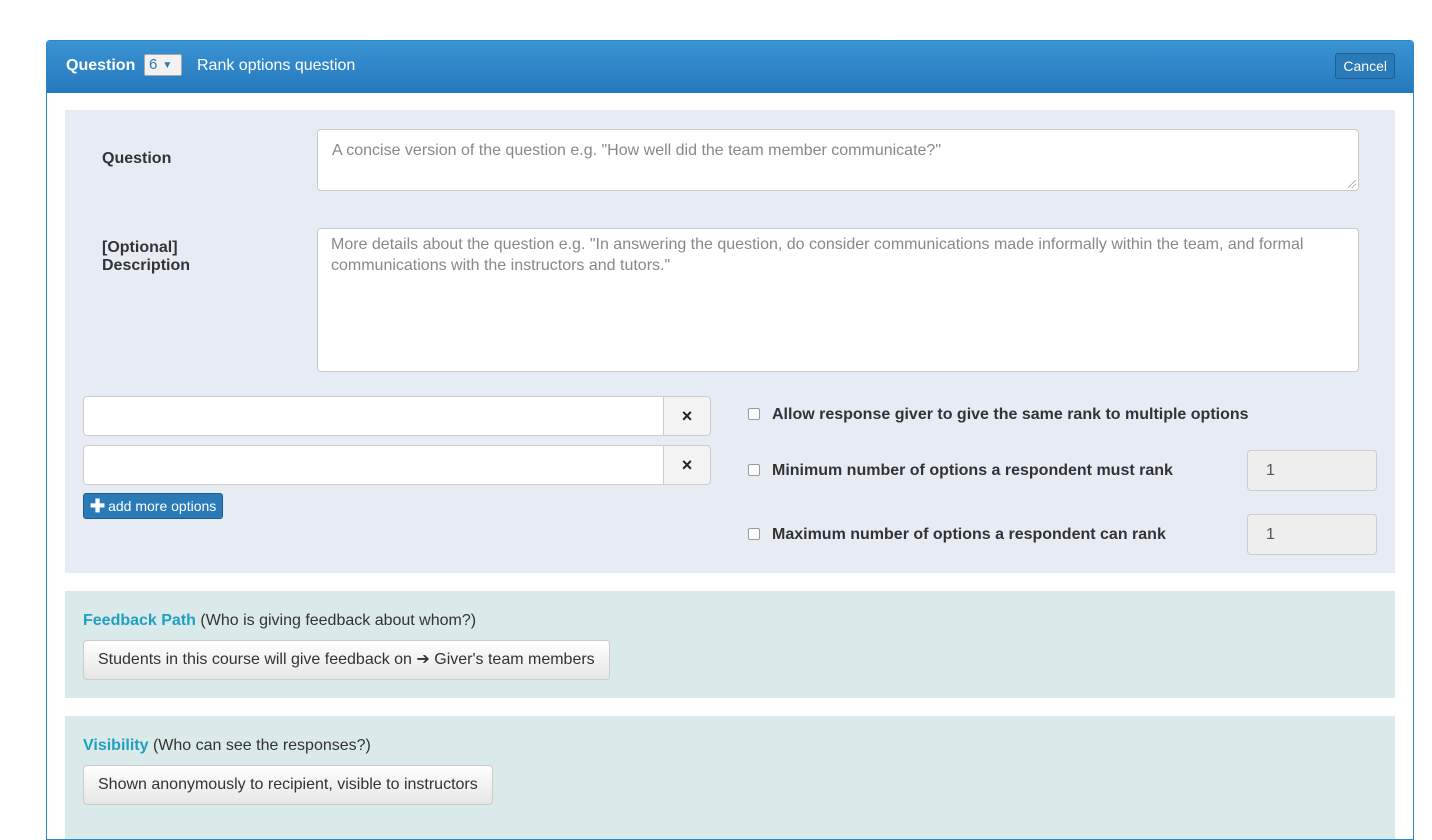  What do you see at coordinates (730, 67) in the screenshot?
I see `panel-heading: Question 6 ▼ Rank options question Cancel` at bounding box center [730, 67].